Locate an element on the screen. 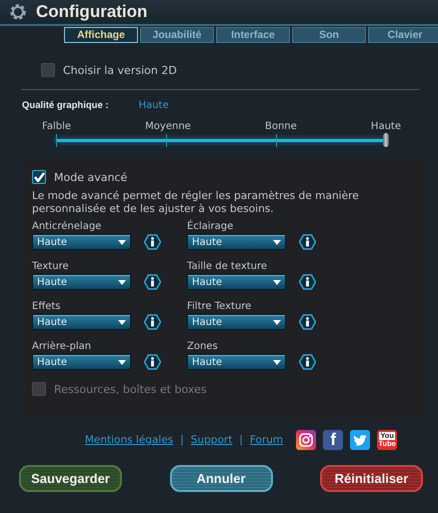  slider-step-label: Haute is located at coordinates (385, 126).